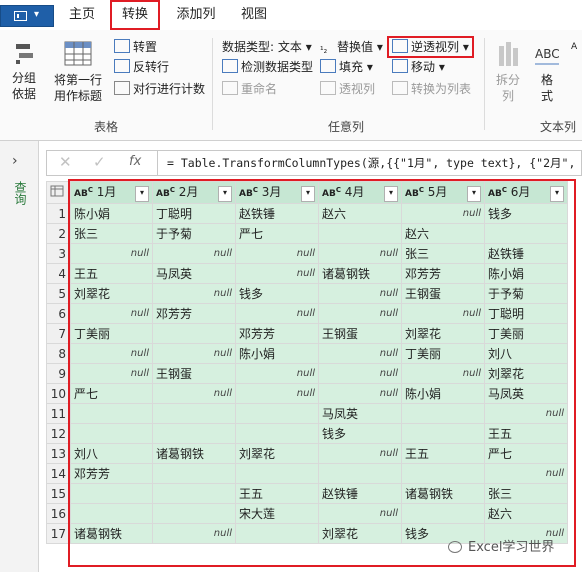 This screenshot has width=582, height=572. I want to click on transpose-button: 转置, so click(135, 47).